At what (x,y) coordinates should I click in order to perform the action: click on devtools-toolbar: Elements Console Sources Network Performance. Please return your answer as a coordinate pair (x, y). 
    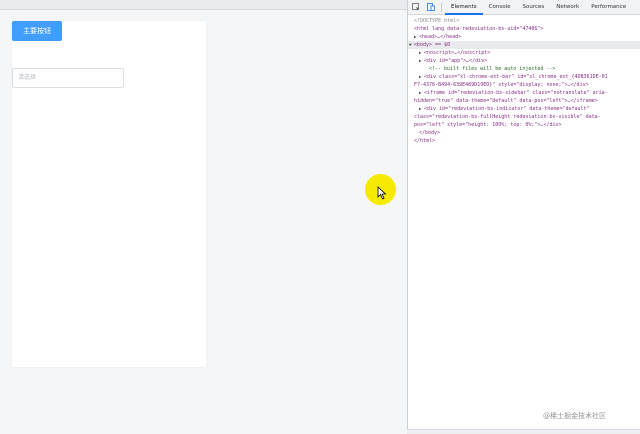
    Looking at the image, I should click on (524, 7).